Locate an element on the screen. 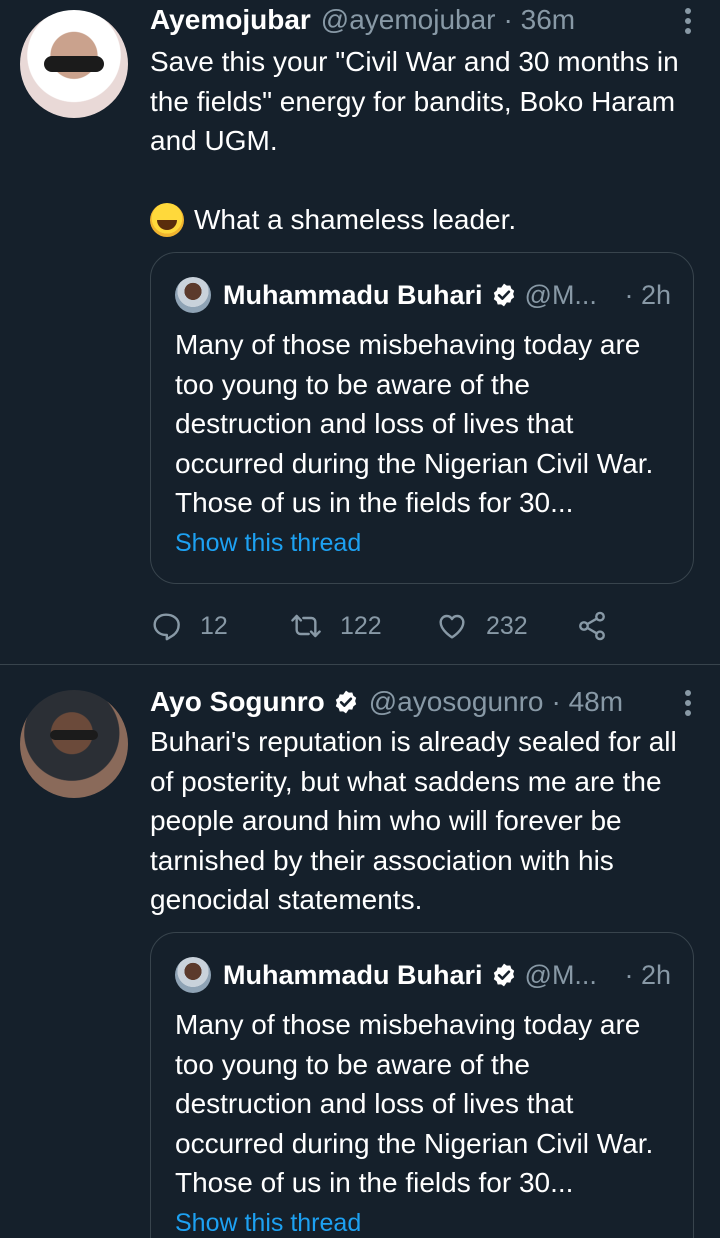  tweet-header: Ayo Sogunro @ayosogunro · 48m is located at coordinates (425, 702).